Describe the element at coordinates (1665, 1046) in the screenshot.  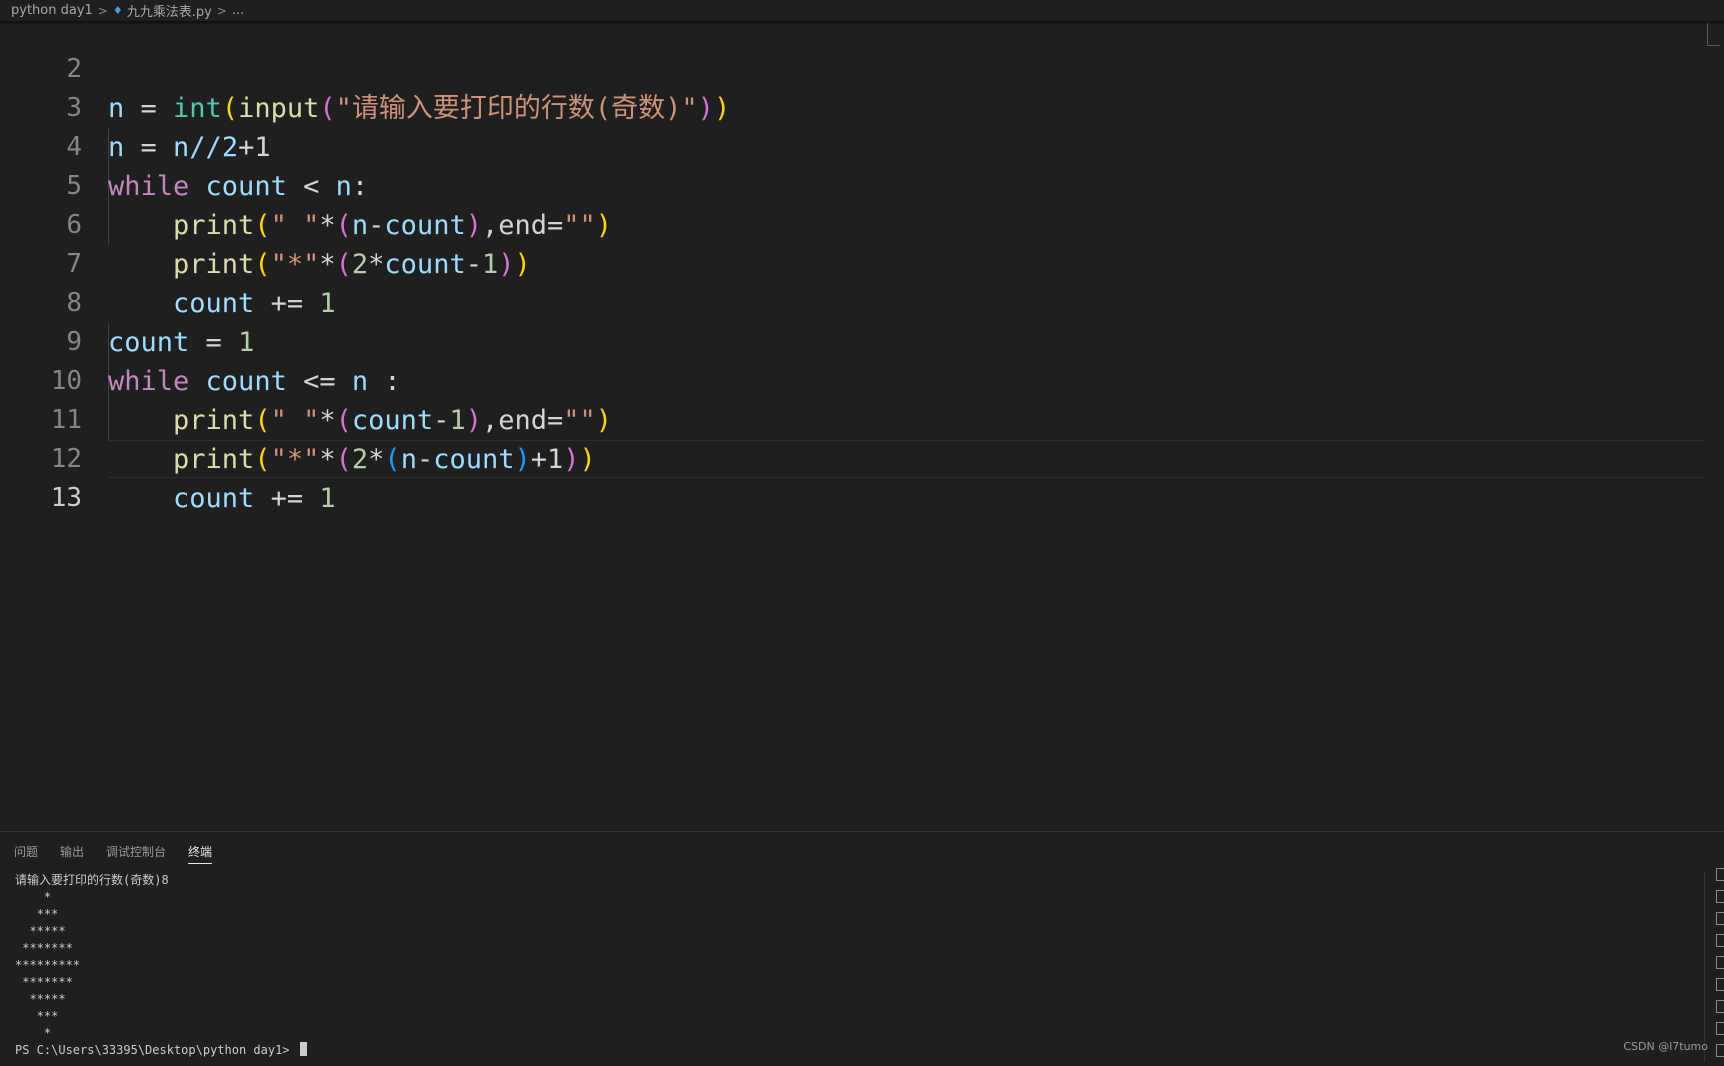
I see `watermark: CSDN @l7tumo` at that location.